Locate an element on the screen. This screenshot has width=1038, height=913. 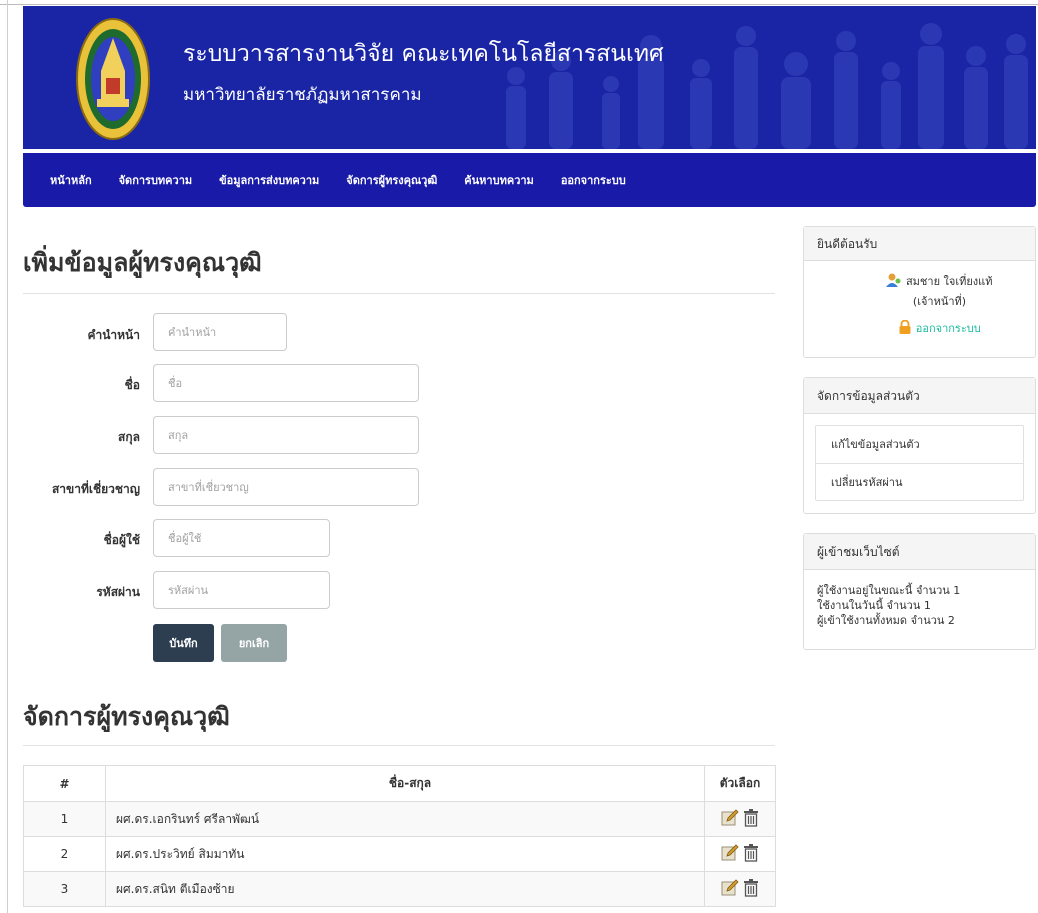
site-subtitle: มหาวิทยาลัยราชภัฏมหาสารคาม is located at coordinates (302, 95).